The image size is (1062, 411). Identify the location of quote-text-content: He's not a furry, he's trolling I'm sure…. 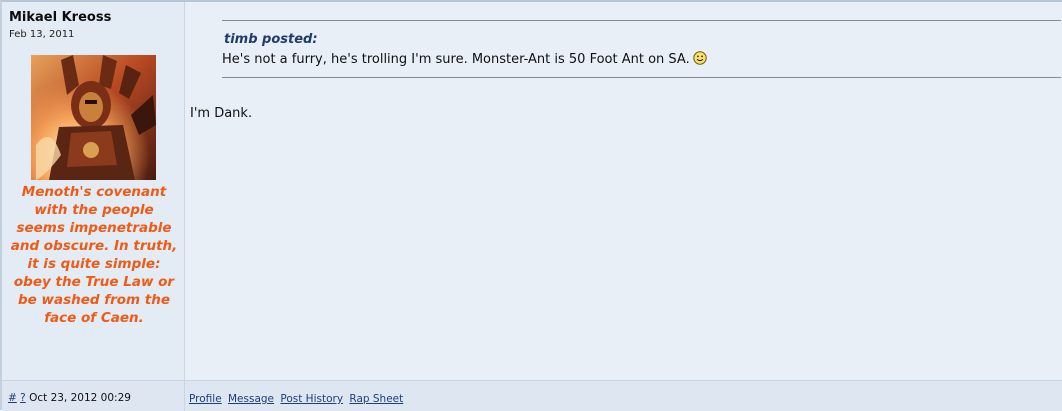
(456, 59).